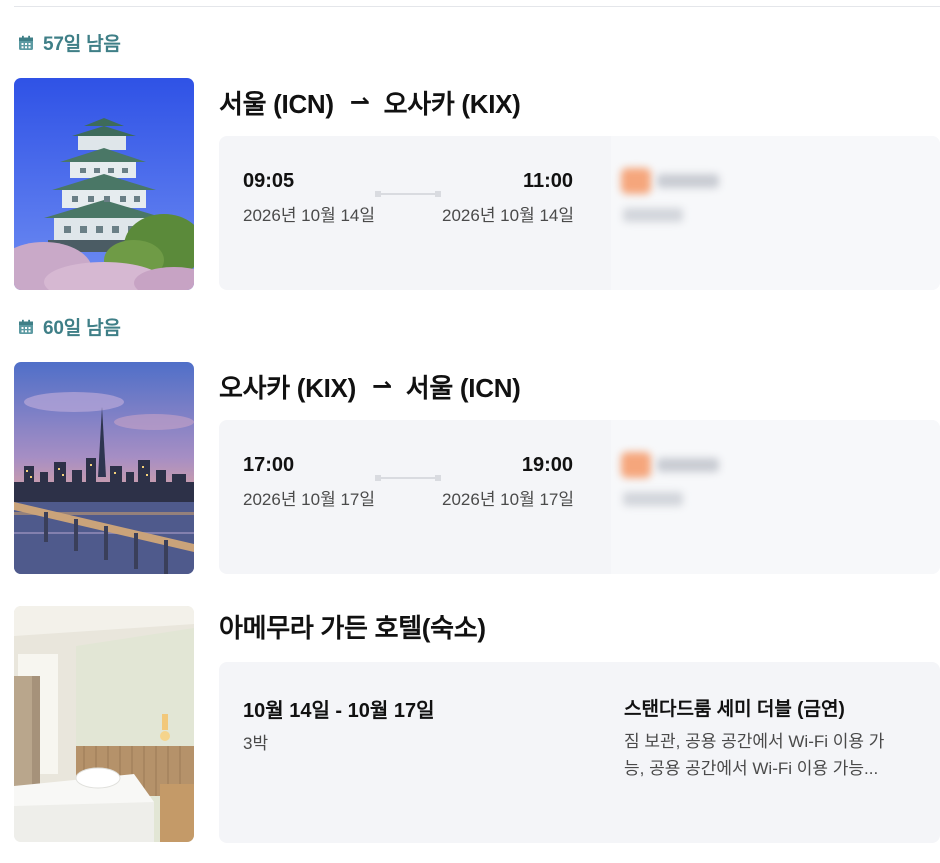 The width and height of the screenshot is (940, 863). Describe the element at coordinates (269, 465) in the screenshot. I see `departure-time: 17:00` at that location.